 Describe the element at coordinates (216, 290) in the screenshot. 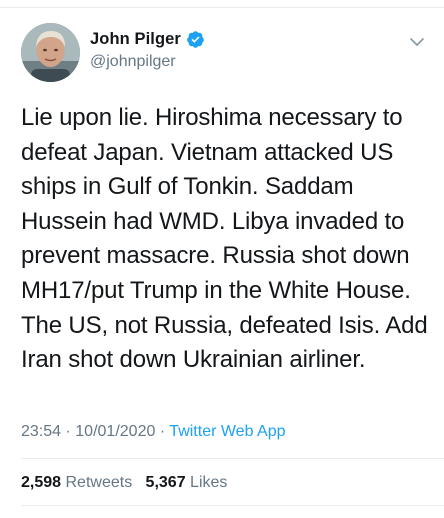

I see `tweet-line: MH17/put Trump in the White House.` at that location.